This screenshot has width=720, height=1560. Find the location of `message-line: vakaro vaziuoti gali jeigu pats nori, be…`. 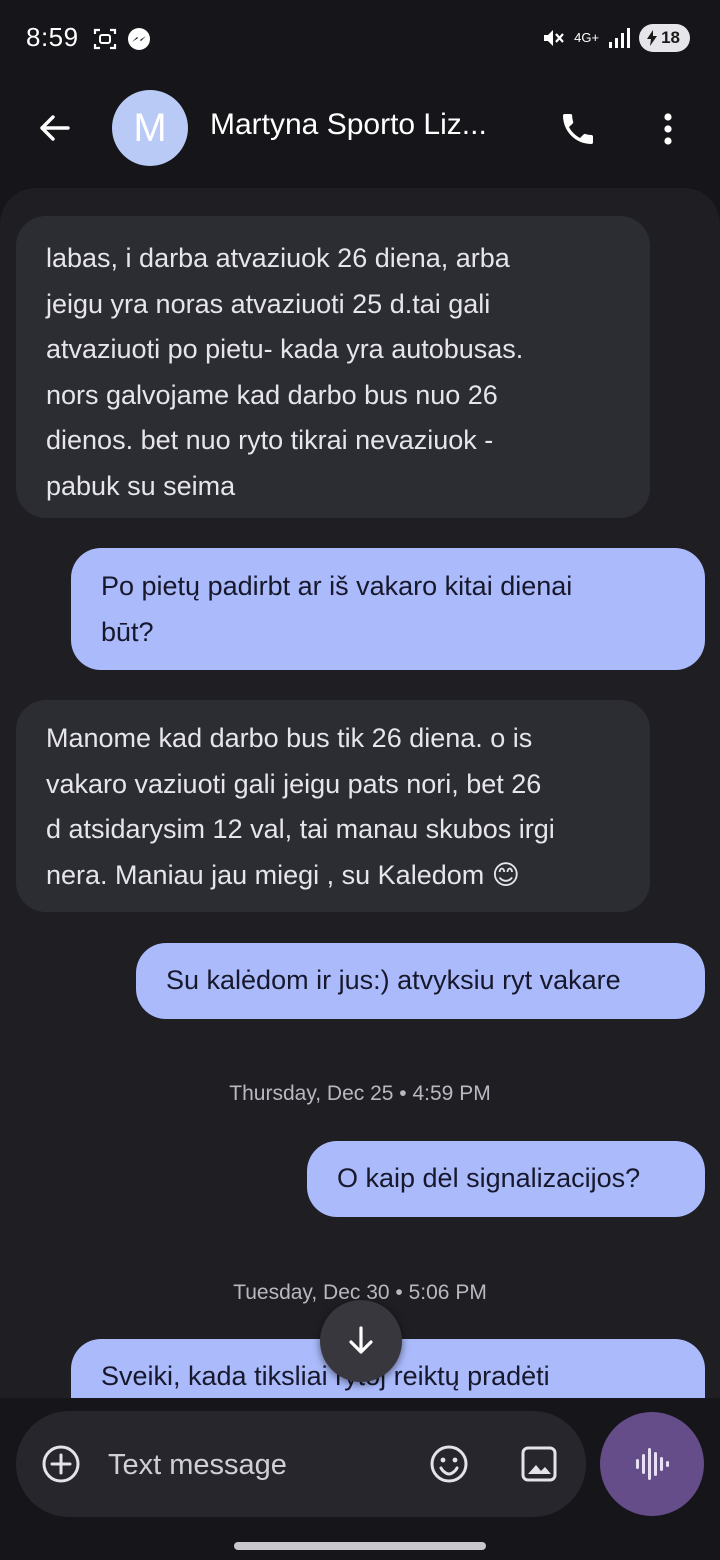

message-line: vakaro vaziuoti gali jeigu pats nori, be… is located at coordinates (294, 783).